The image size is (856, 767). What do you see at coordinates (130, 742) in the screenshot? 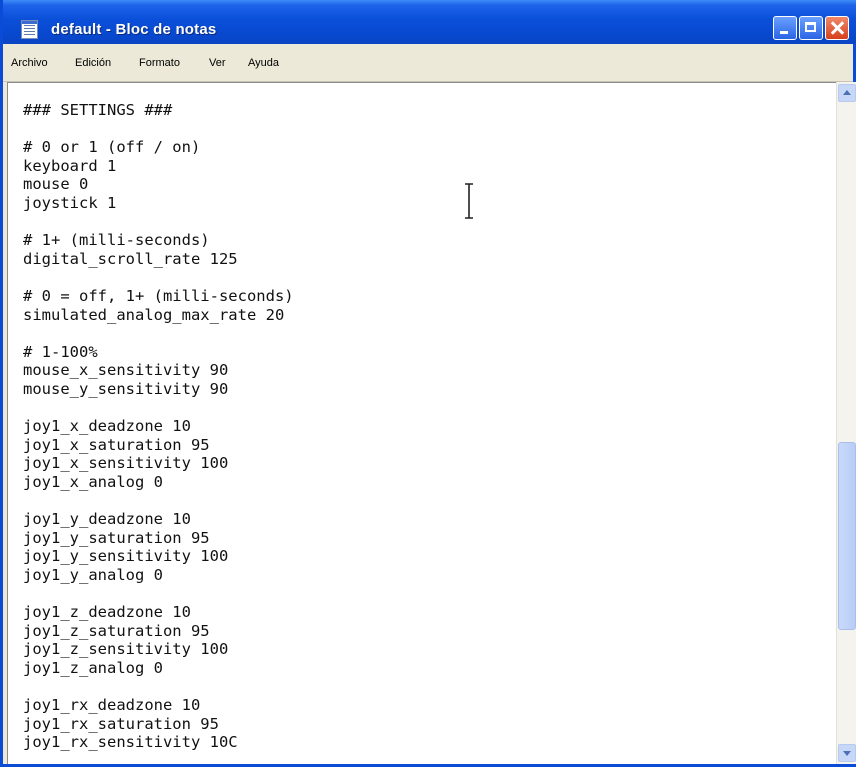
I see `text-line: joy1_rx_sensitivity 10C` at bounding box center [130, 742].